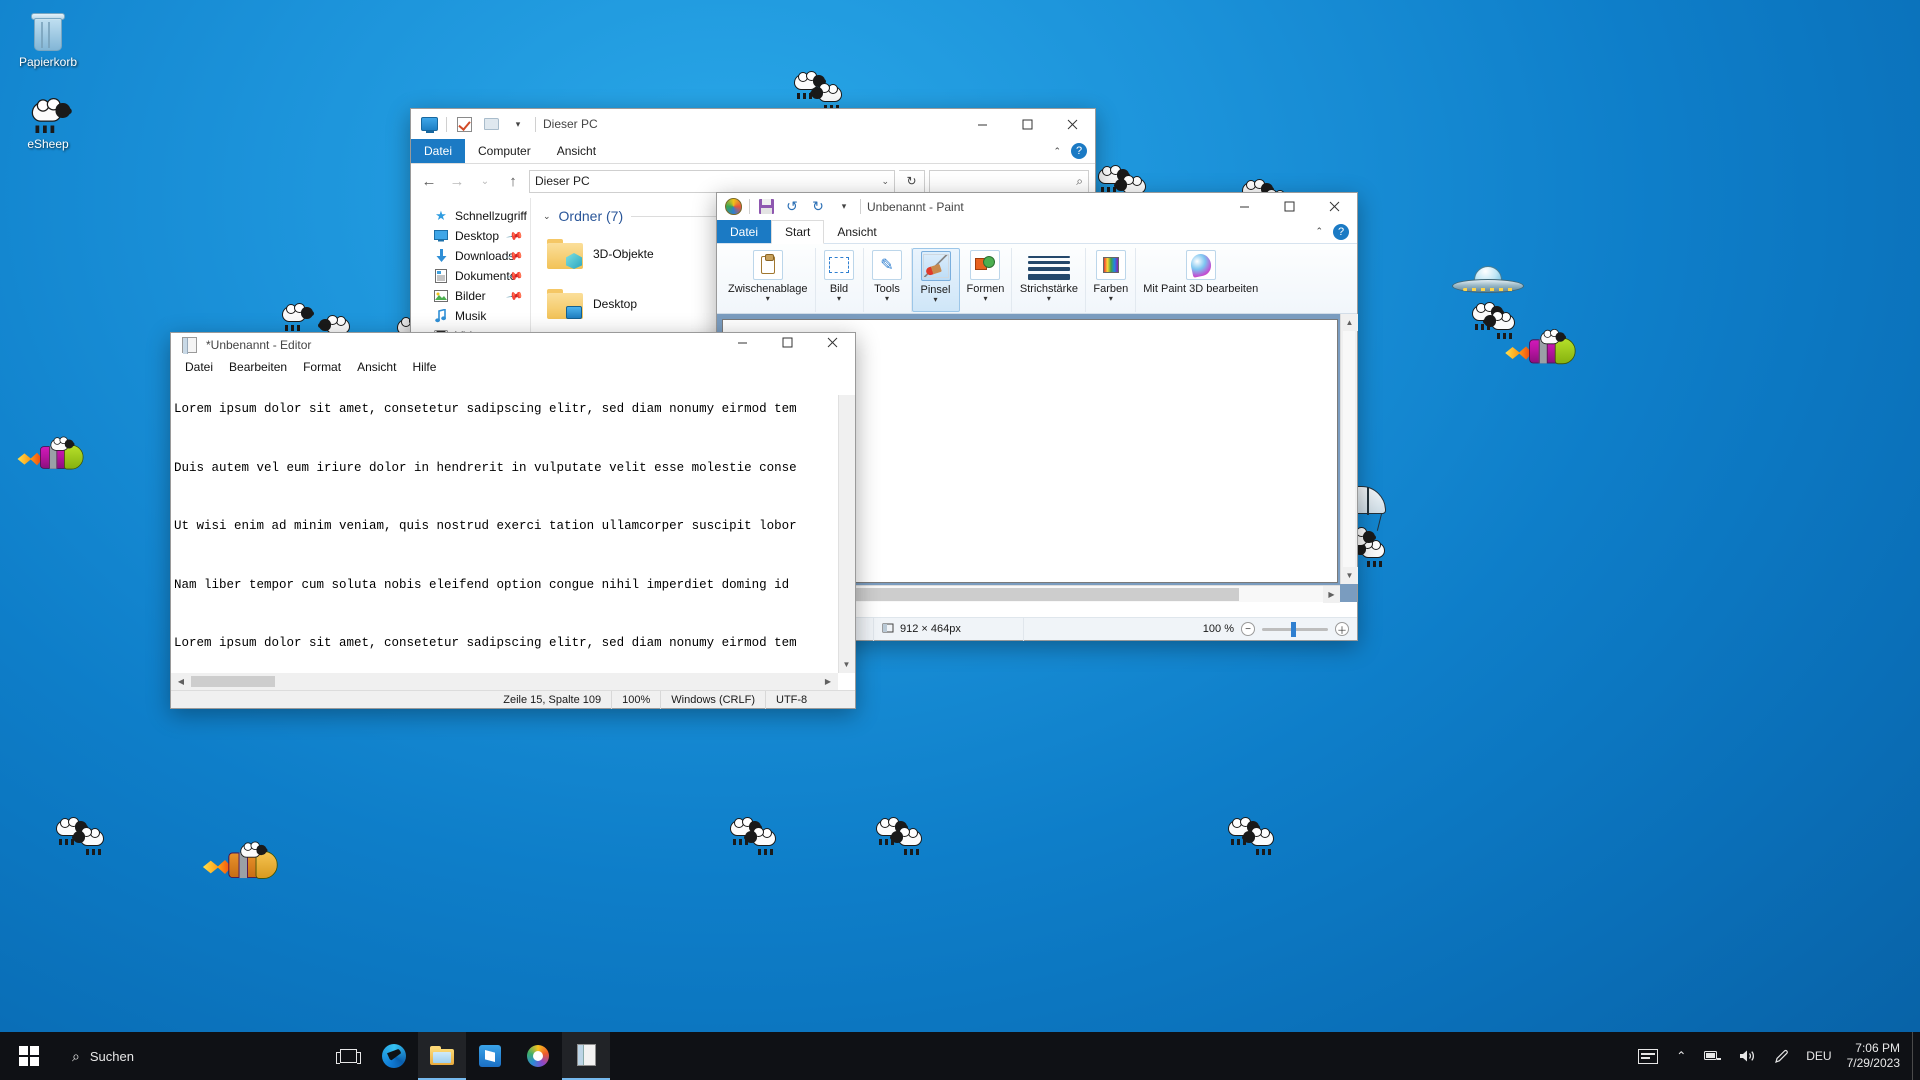 The height and width of the screenshot is (1080, 1920). I want to click on ribbon-group-bild: Bild ▾, so click(840, 280).